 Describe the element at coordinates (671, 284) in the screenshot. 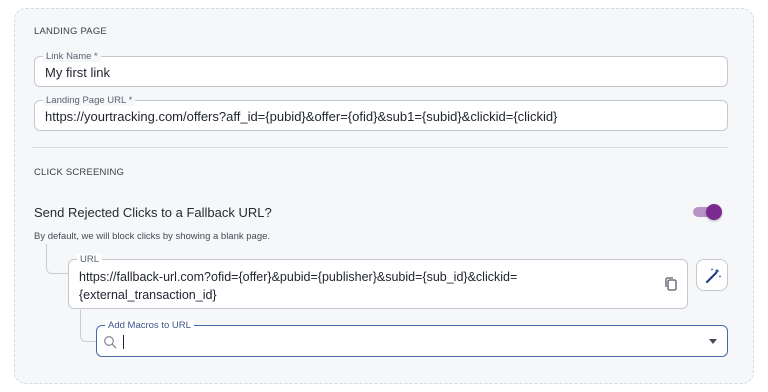

I see `copy-icon` at that location.